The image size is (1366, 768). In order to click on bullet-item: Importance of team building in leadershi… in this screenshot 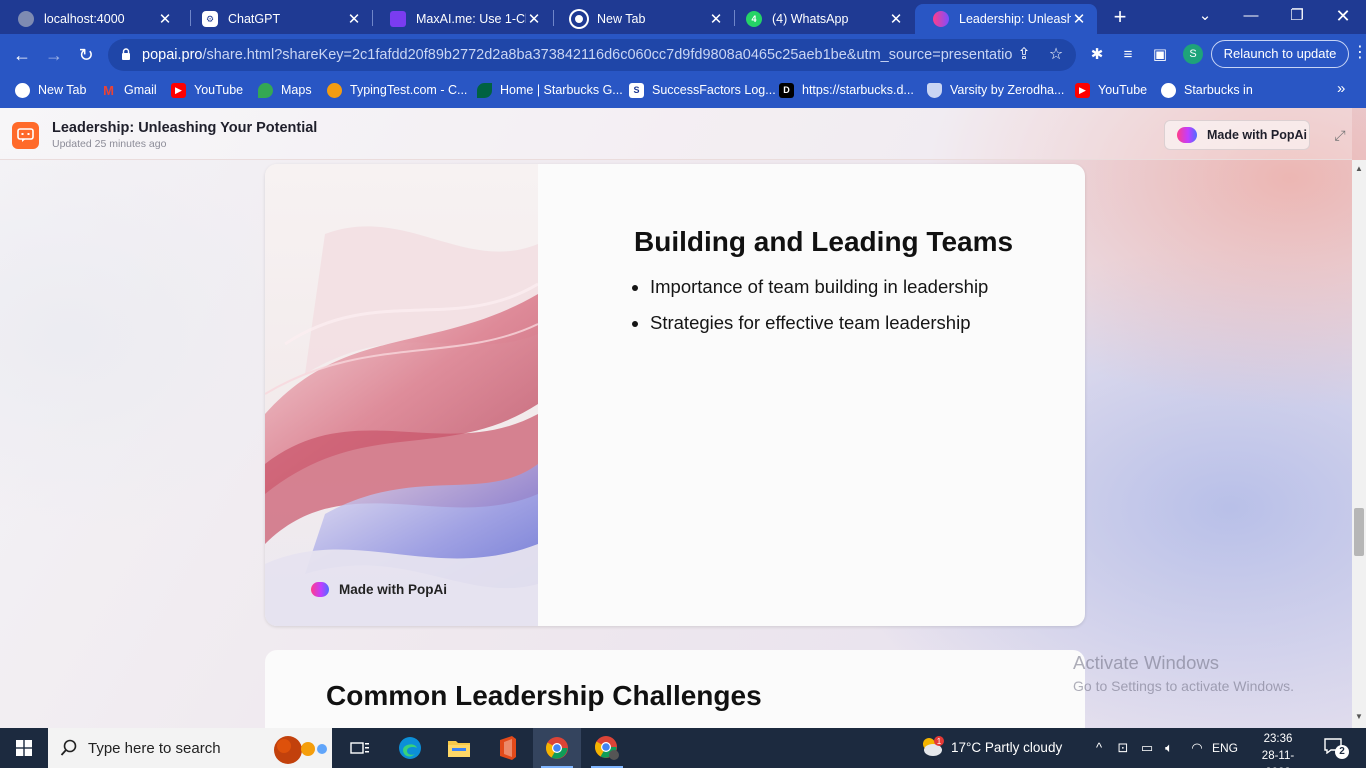, I will do `click(819, 287)`.